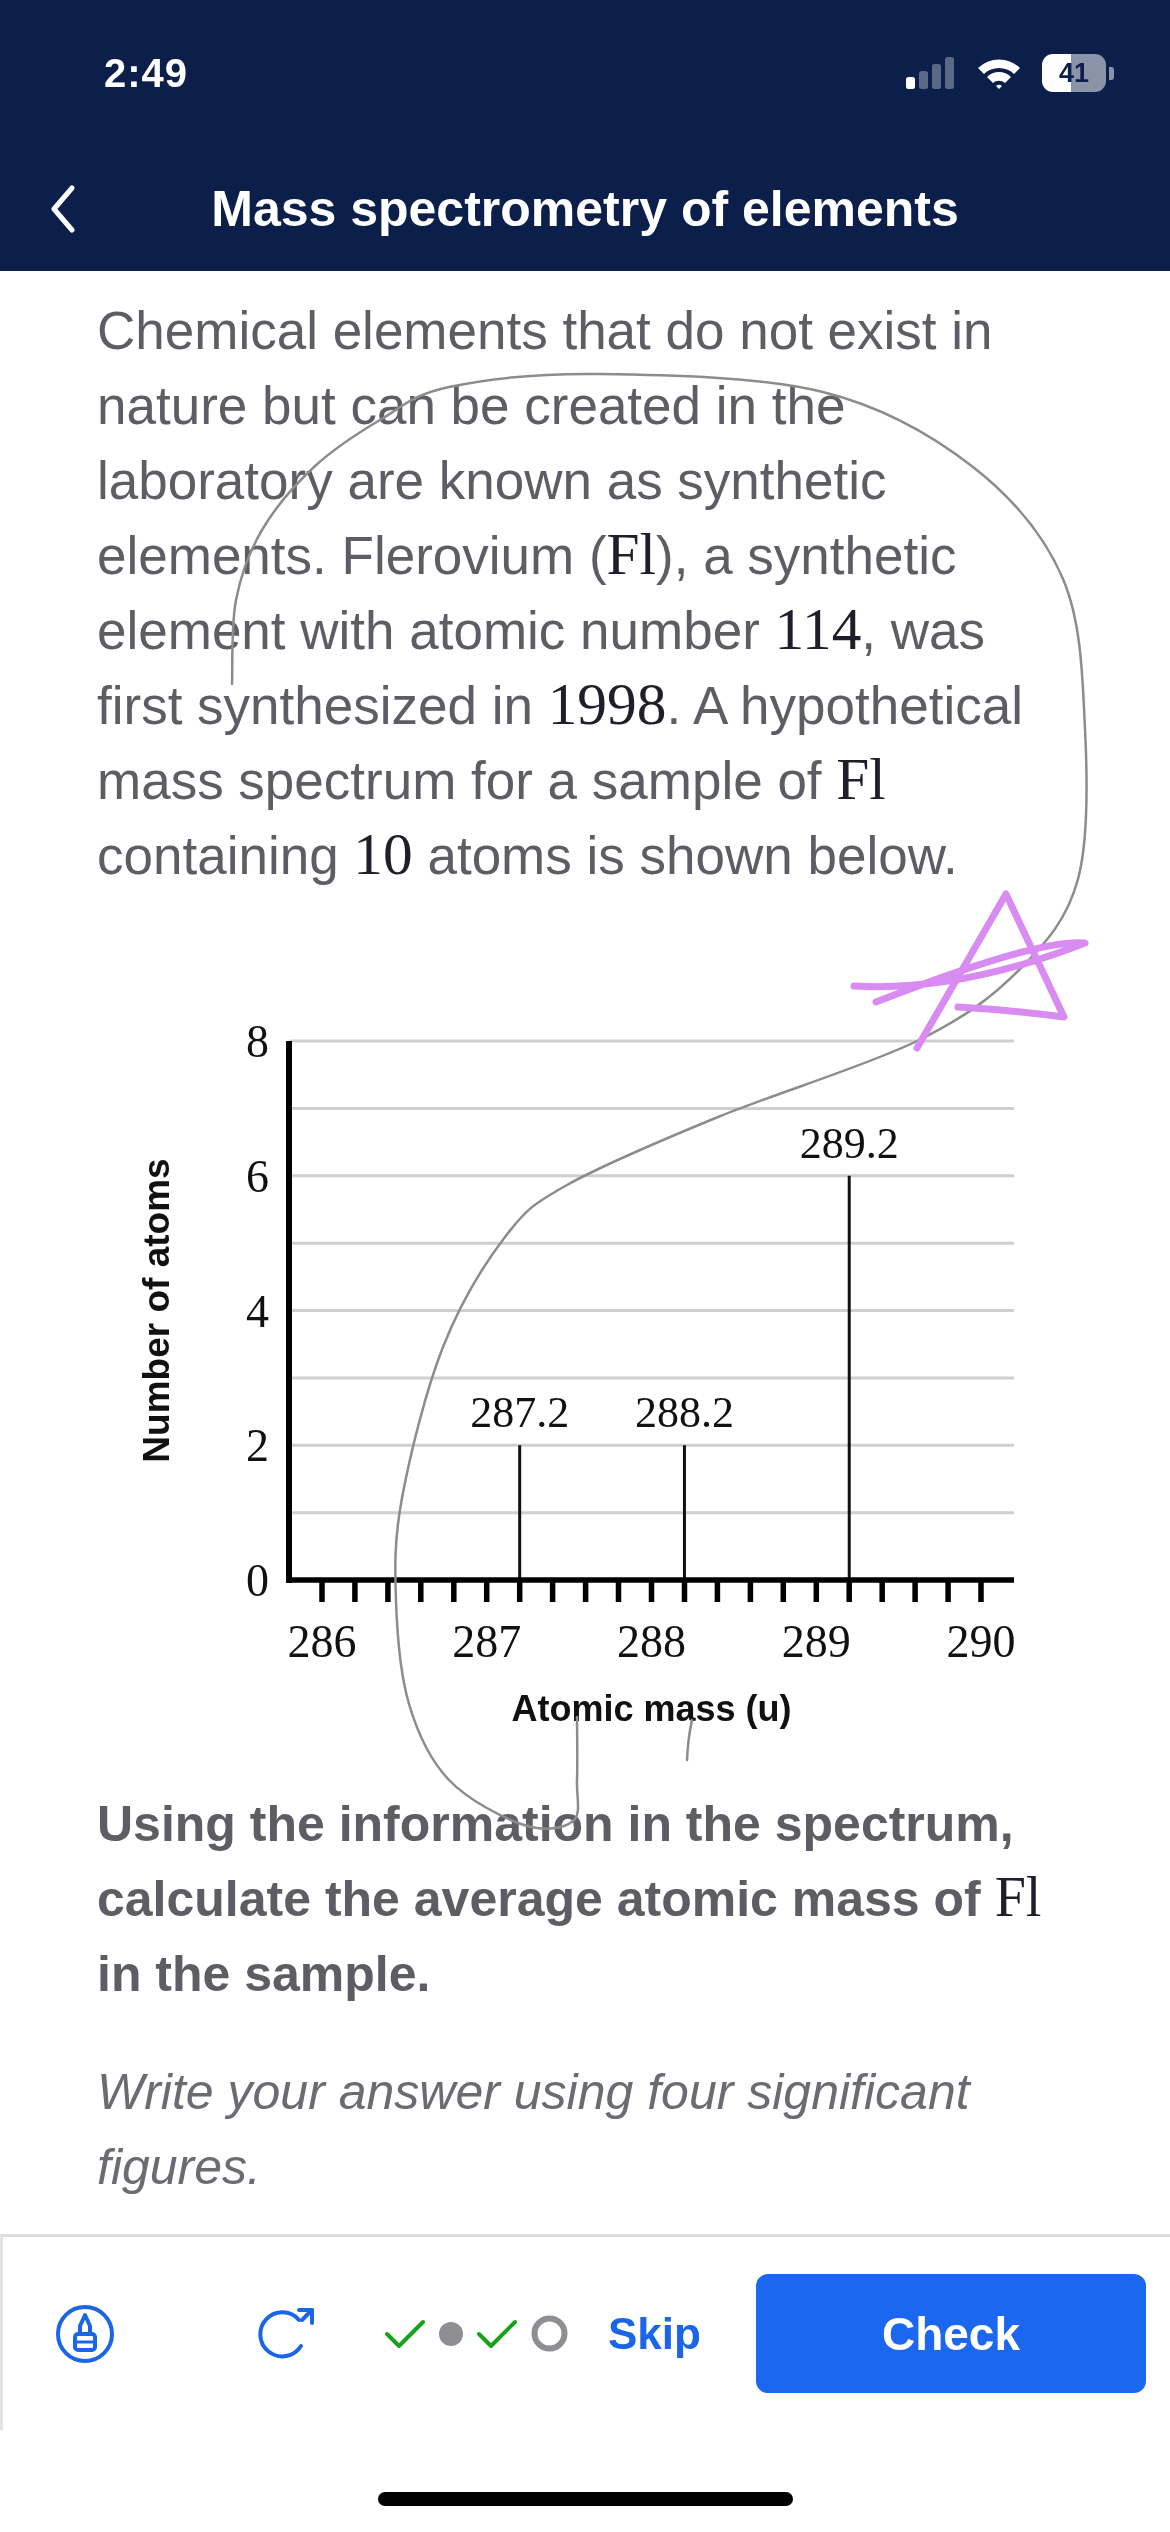 The height and width of the screenshot is (2532, 1170). I want to click on signal-icon, so click(931, 73).